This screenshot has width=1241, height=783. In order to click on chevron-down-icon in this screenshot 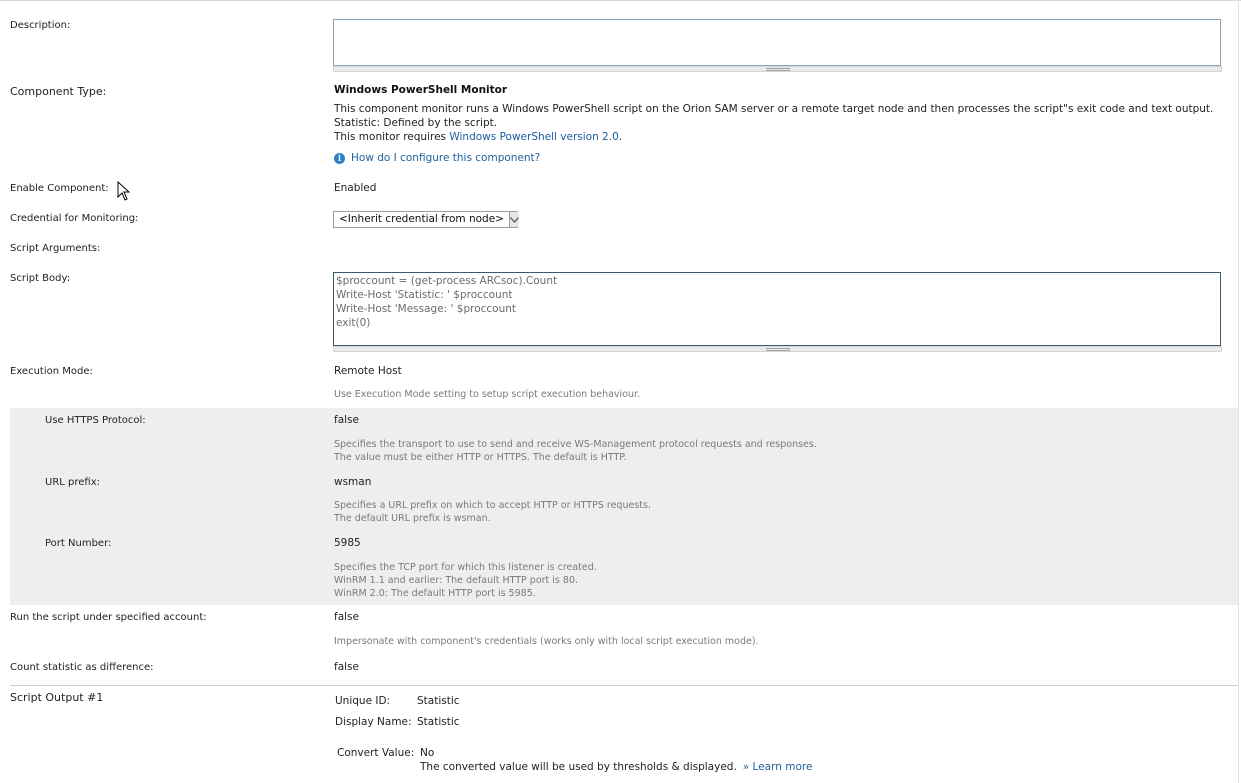, I will do `click(513, 219)`.